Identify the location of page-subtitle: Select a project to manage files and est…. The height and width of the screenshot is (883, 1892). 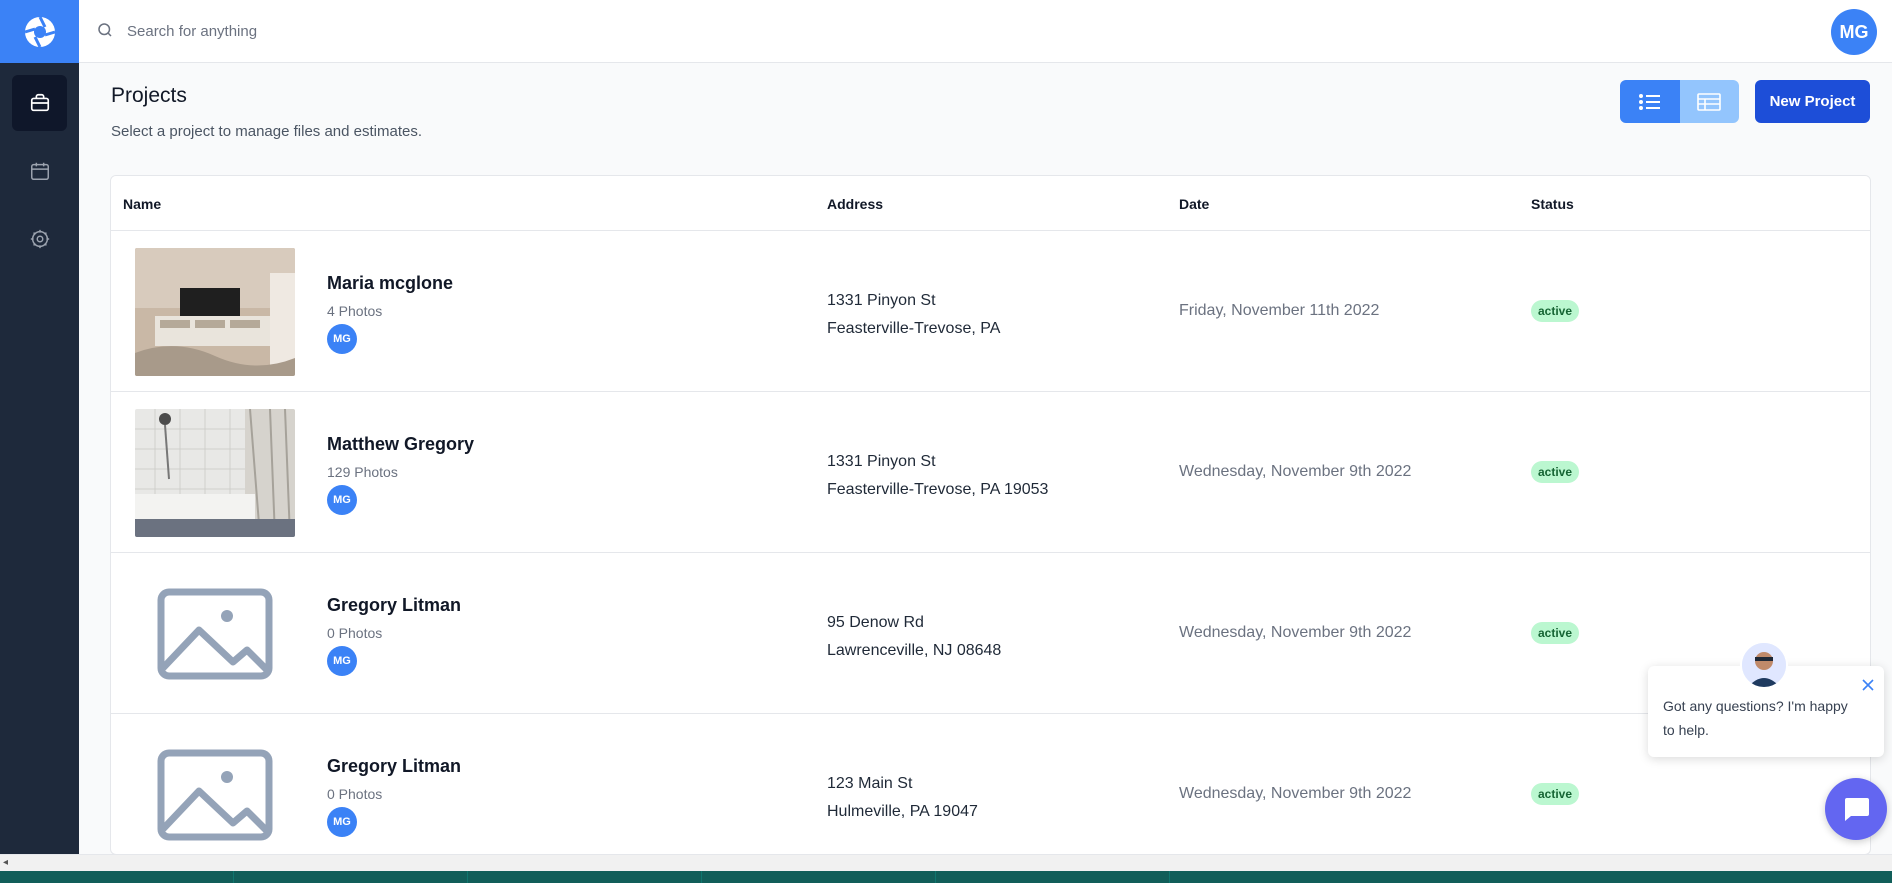
(267, 131).